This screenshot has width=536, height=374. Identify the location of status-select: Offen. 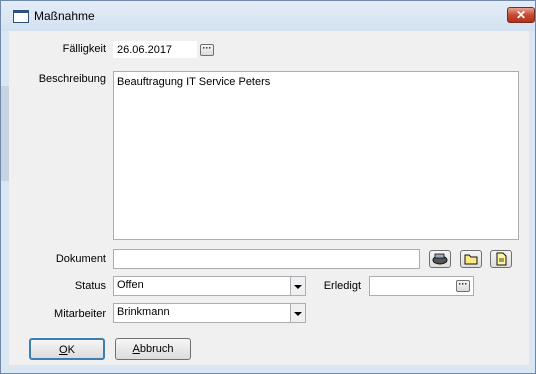
(209, 286).